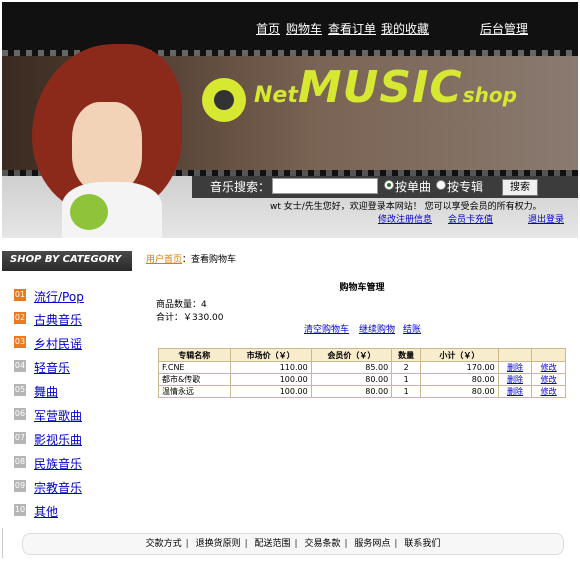 The image size is (580, 565). Describe the element at coordinates (268, 28) in the screenshot. I see `nav-home-link: 首页` at that location.